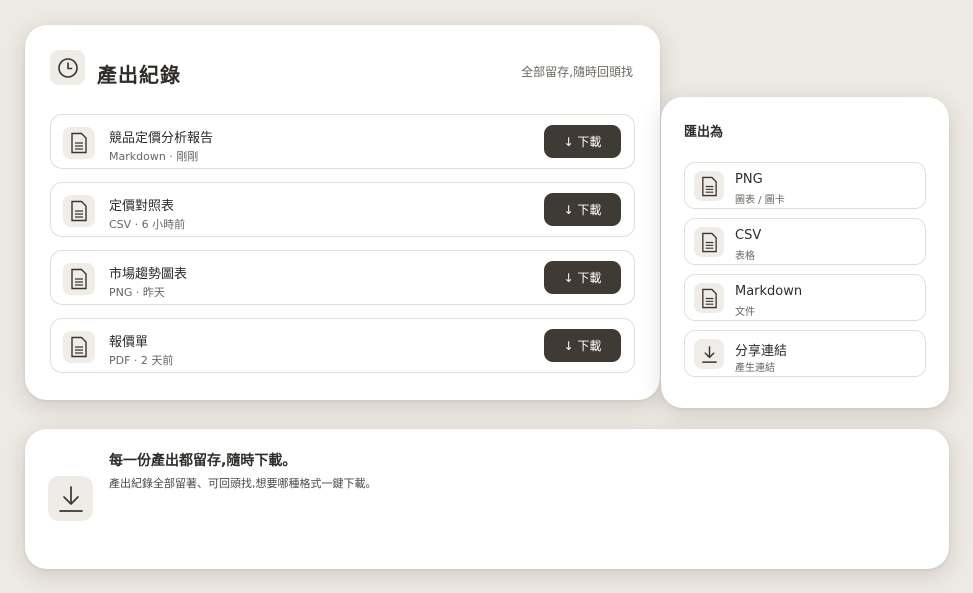  What do you see at coordinates (342, 345) in the screenshot?
I see `list-item: 報價單 PDF · 2 天前 ↓ 下載` at bounding box center [342, 345].